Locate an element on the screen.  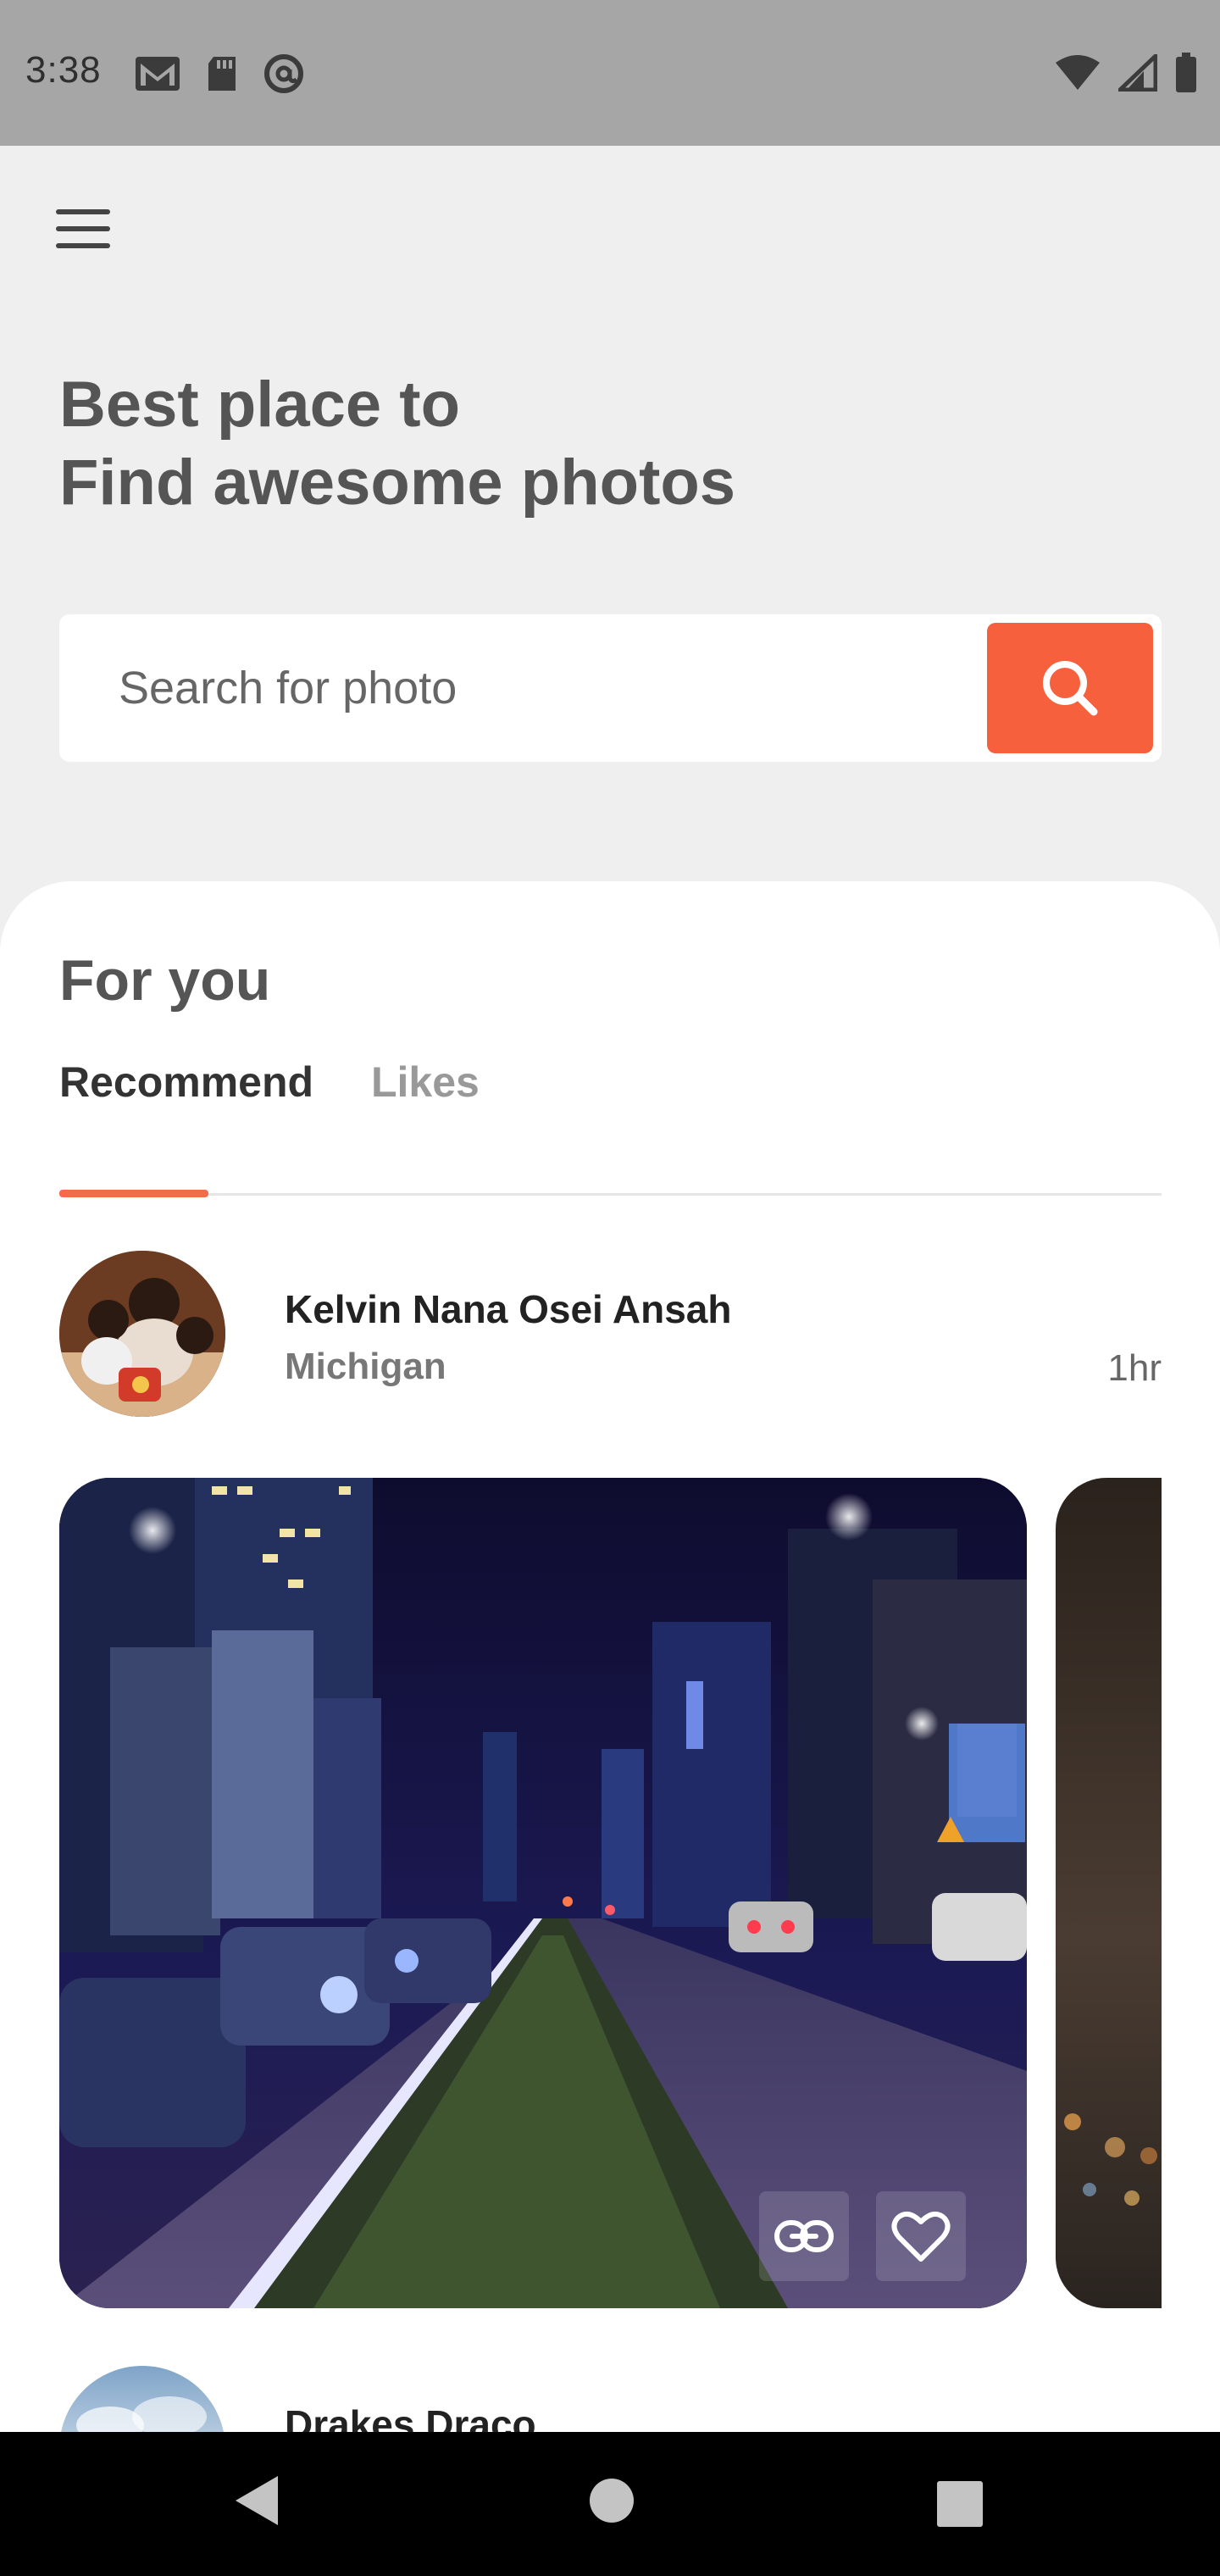
battery-icon is located at coordinates (1186, 72).